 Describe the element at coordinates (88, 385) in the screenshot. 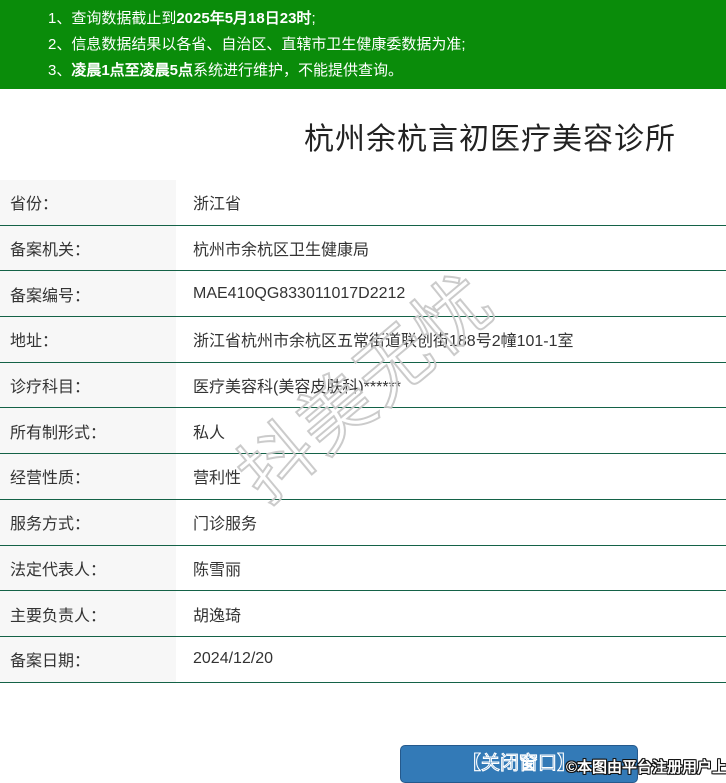

I see `field-label: 诊疗科目：` at that location.